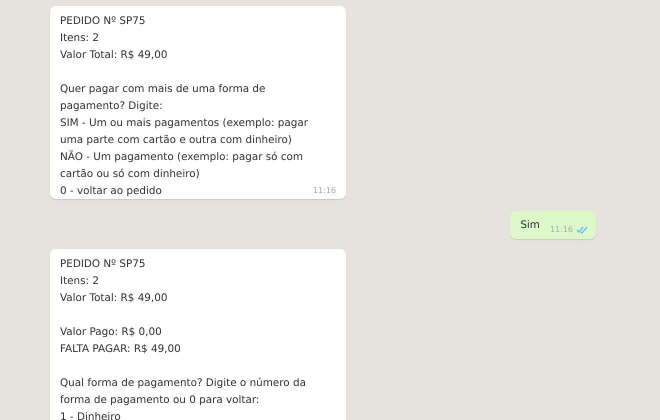  What do you see at coordinates (90, 415) in the screenshot?
I see `message-text: 1 - Dinheiro` at bounding box center [90, 415].